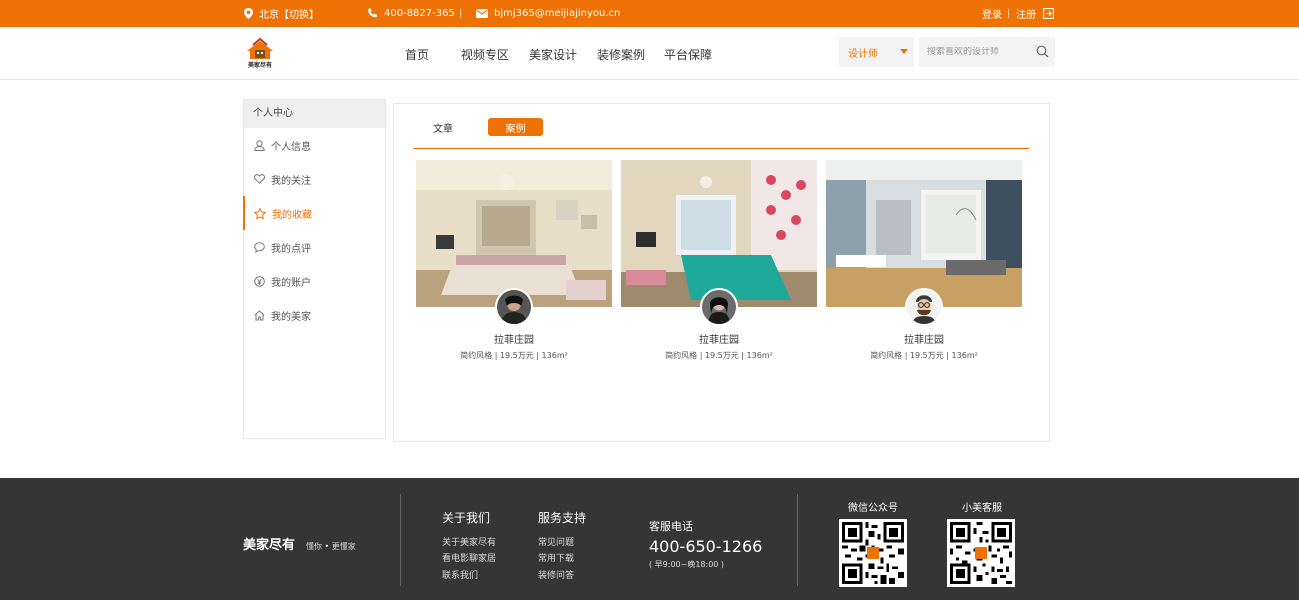 The width and height of the screenshot is (1299, 600). Describe the element at coordinates (260, 54) in the screenshot. I see `brand-logo: 美家尽有` at that location.